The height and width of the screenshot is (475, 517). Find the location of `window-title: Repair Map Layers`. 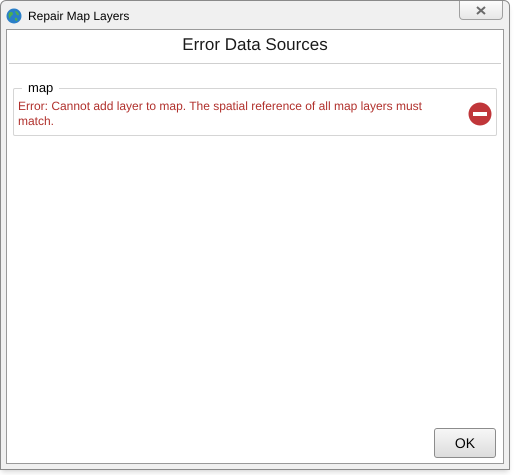

window-title: Repair Map Layers is located at coordinates (79, 16).